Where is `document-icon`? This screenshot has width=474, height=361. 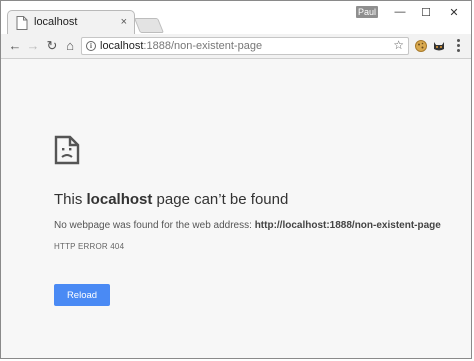 document-icon is located at coordinates (22, 23).